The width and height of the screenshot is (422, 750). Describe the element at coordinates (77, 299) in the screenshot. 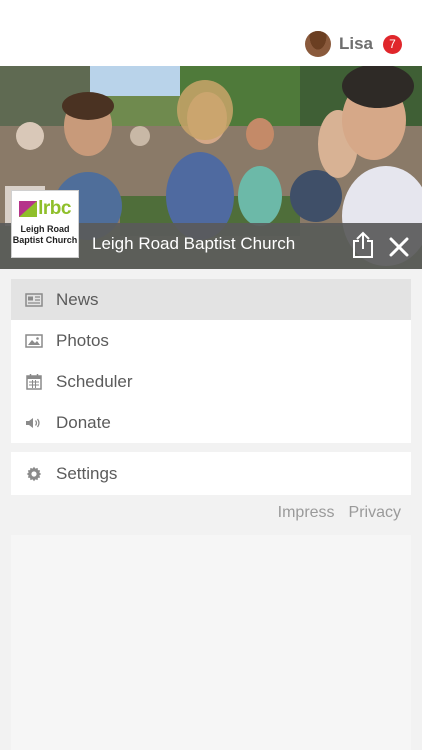

I see `menu-item-label: News` at that location.